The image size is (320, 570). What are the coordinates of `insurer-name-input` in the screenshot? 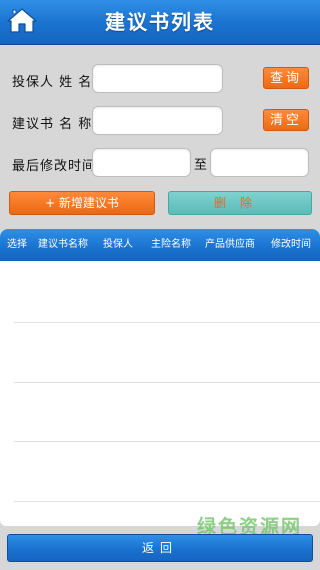 It's located at (157, 78).